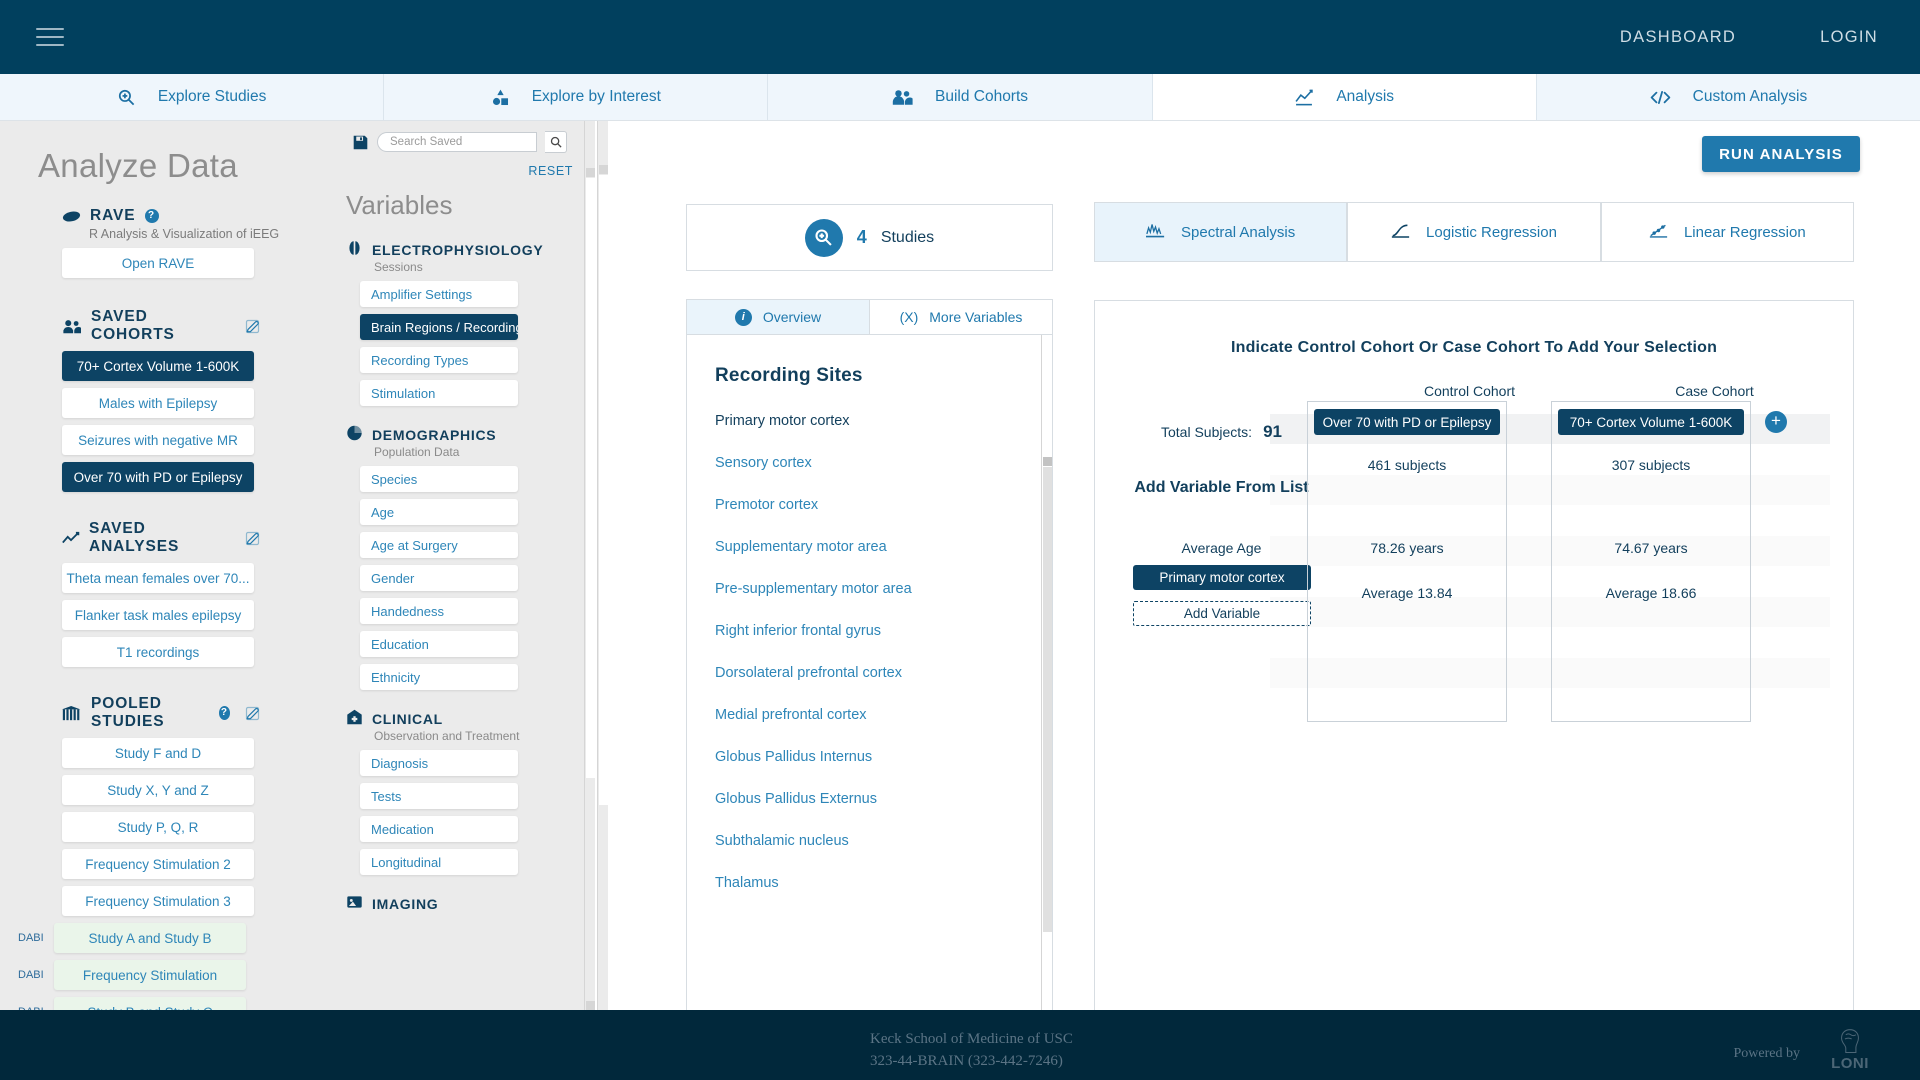 The width and height of the screenshot is (1920, 1080). What do you see at coordinates (439, 862) in the screenshot?
I see `variable-item: Longitudinal` at bounding box center [439, 862].